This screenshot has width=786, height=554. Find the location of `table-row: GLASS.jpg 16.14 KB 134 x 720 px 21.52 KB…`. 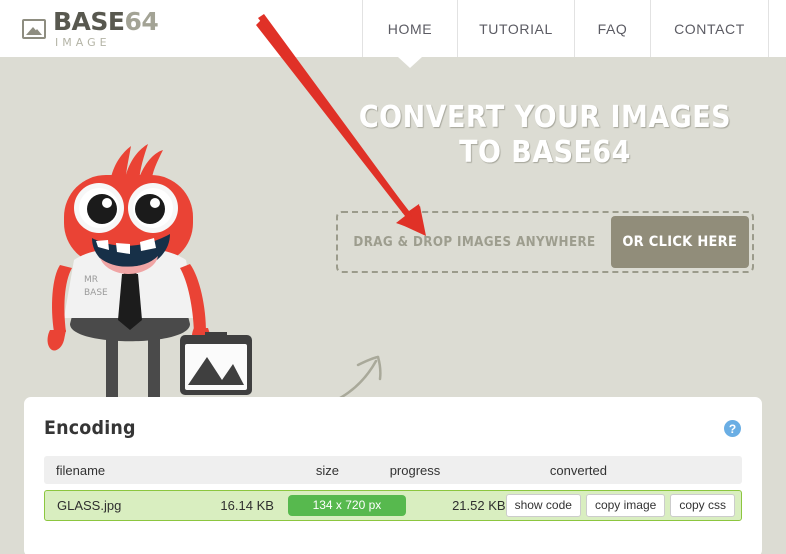

table-row: GLASS.jpg 16.14 KB 134 x 720 px 21.52 KB… is located at coordinates (393, 505).